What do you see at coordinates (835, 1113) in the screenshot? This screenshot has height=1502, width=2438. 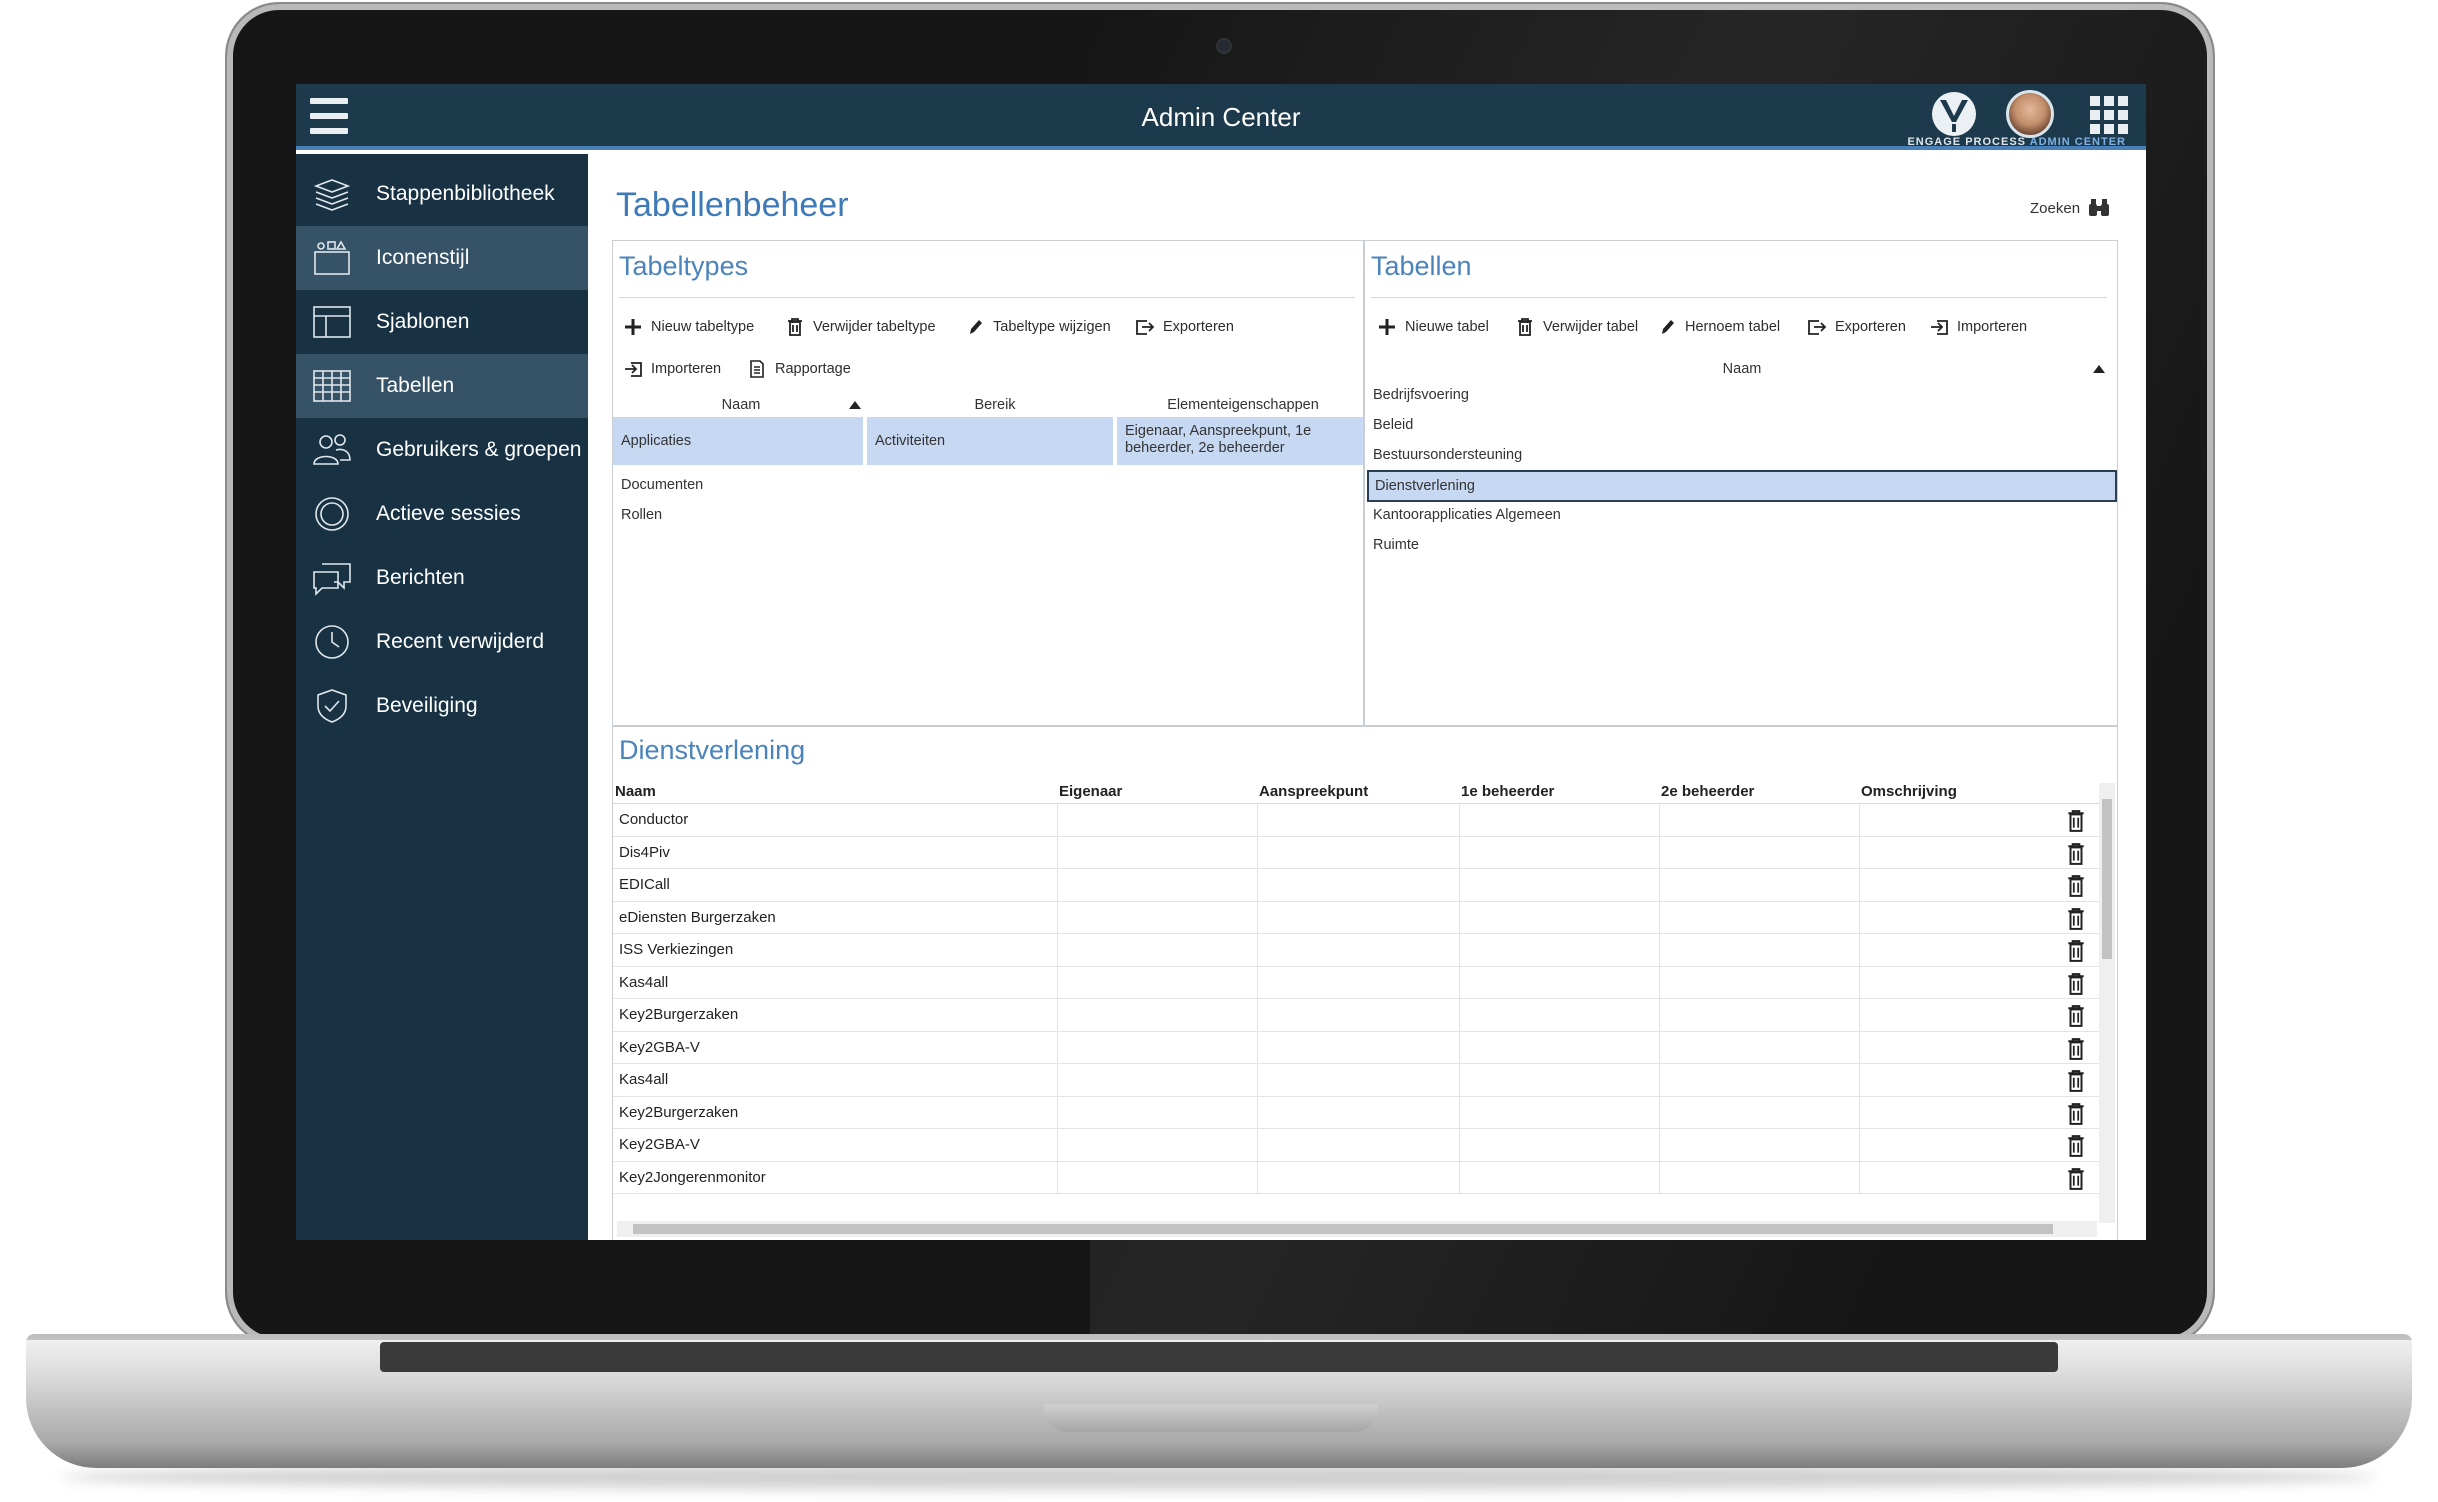 I see `row-name-cell: Key2Burgerzaken` at bounding box center [835, 1113].